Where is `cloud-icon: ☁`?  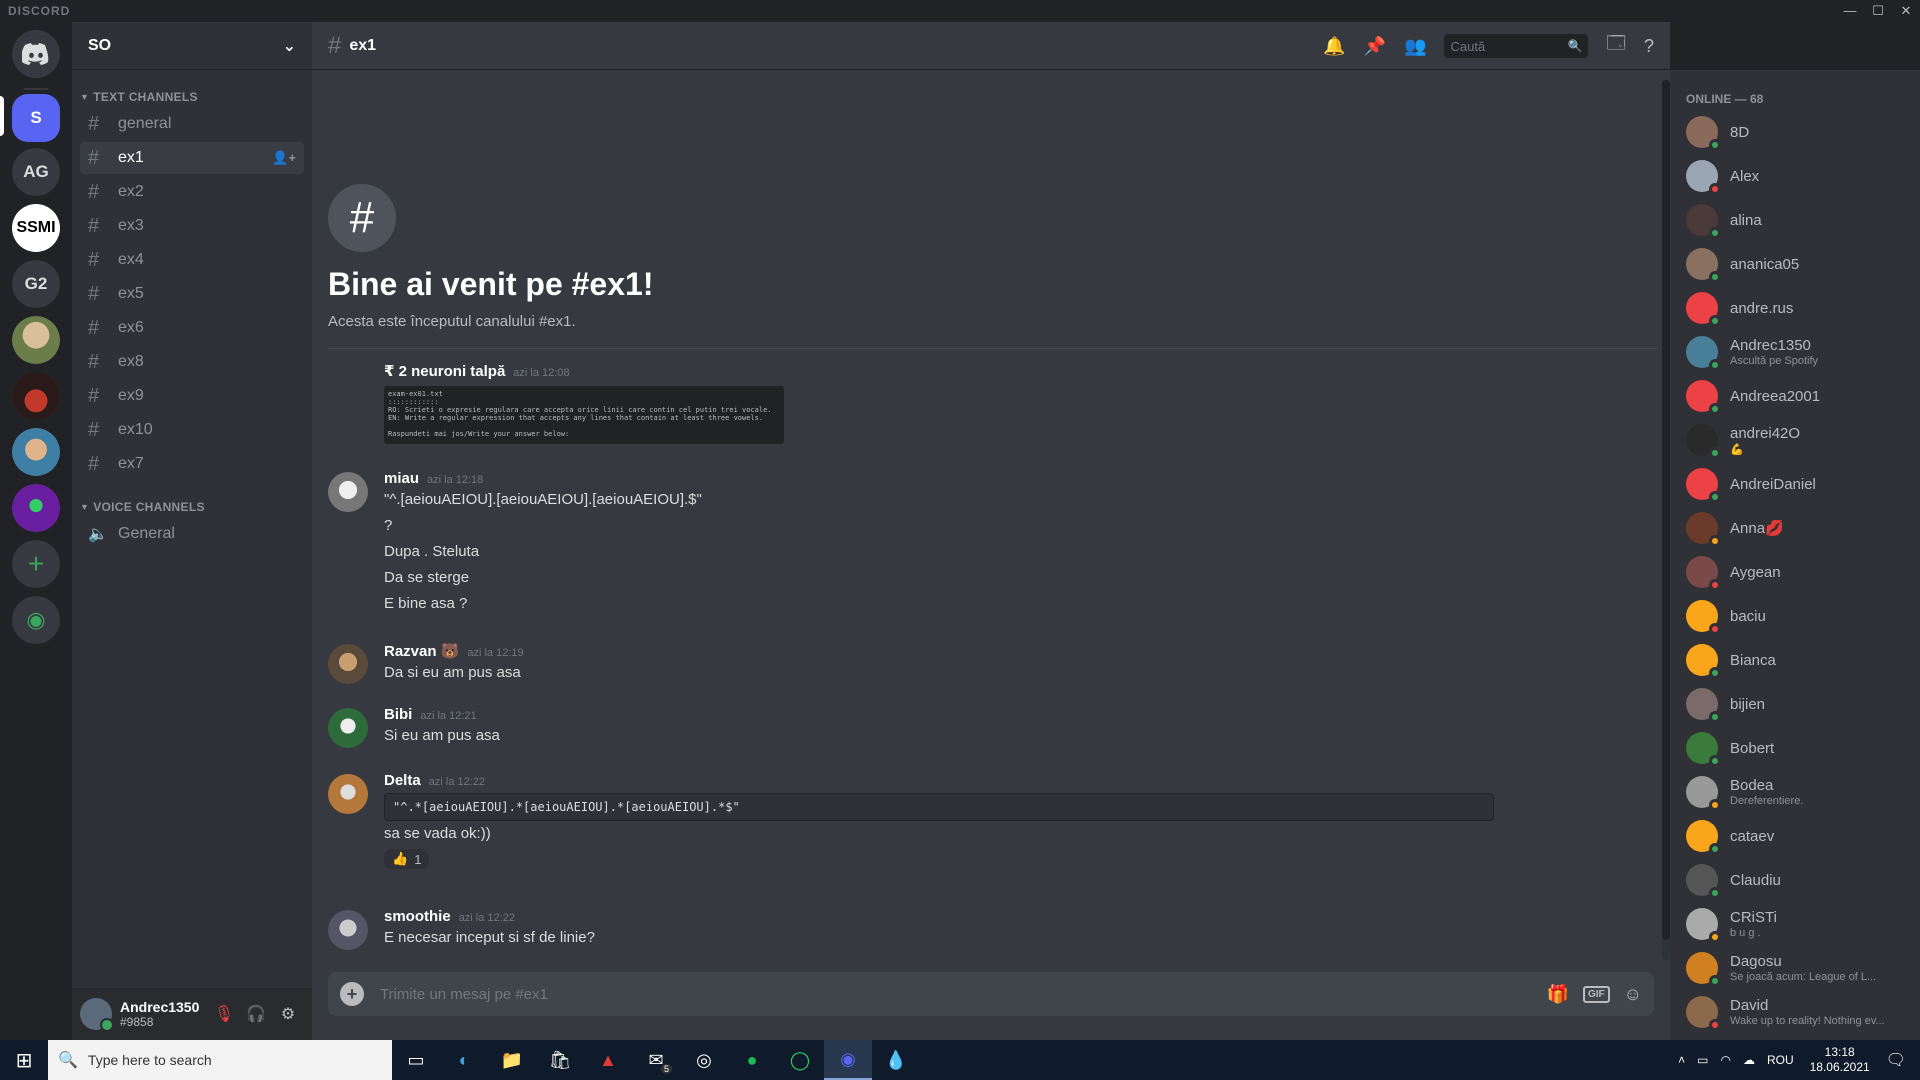
cloud-icon: ☁ is located at coordinates (1749, 1060).